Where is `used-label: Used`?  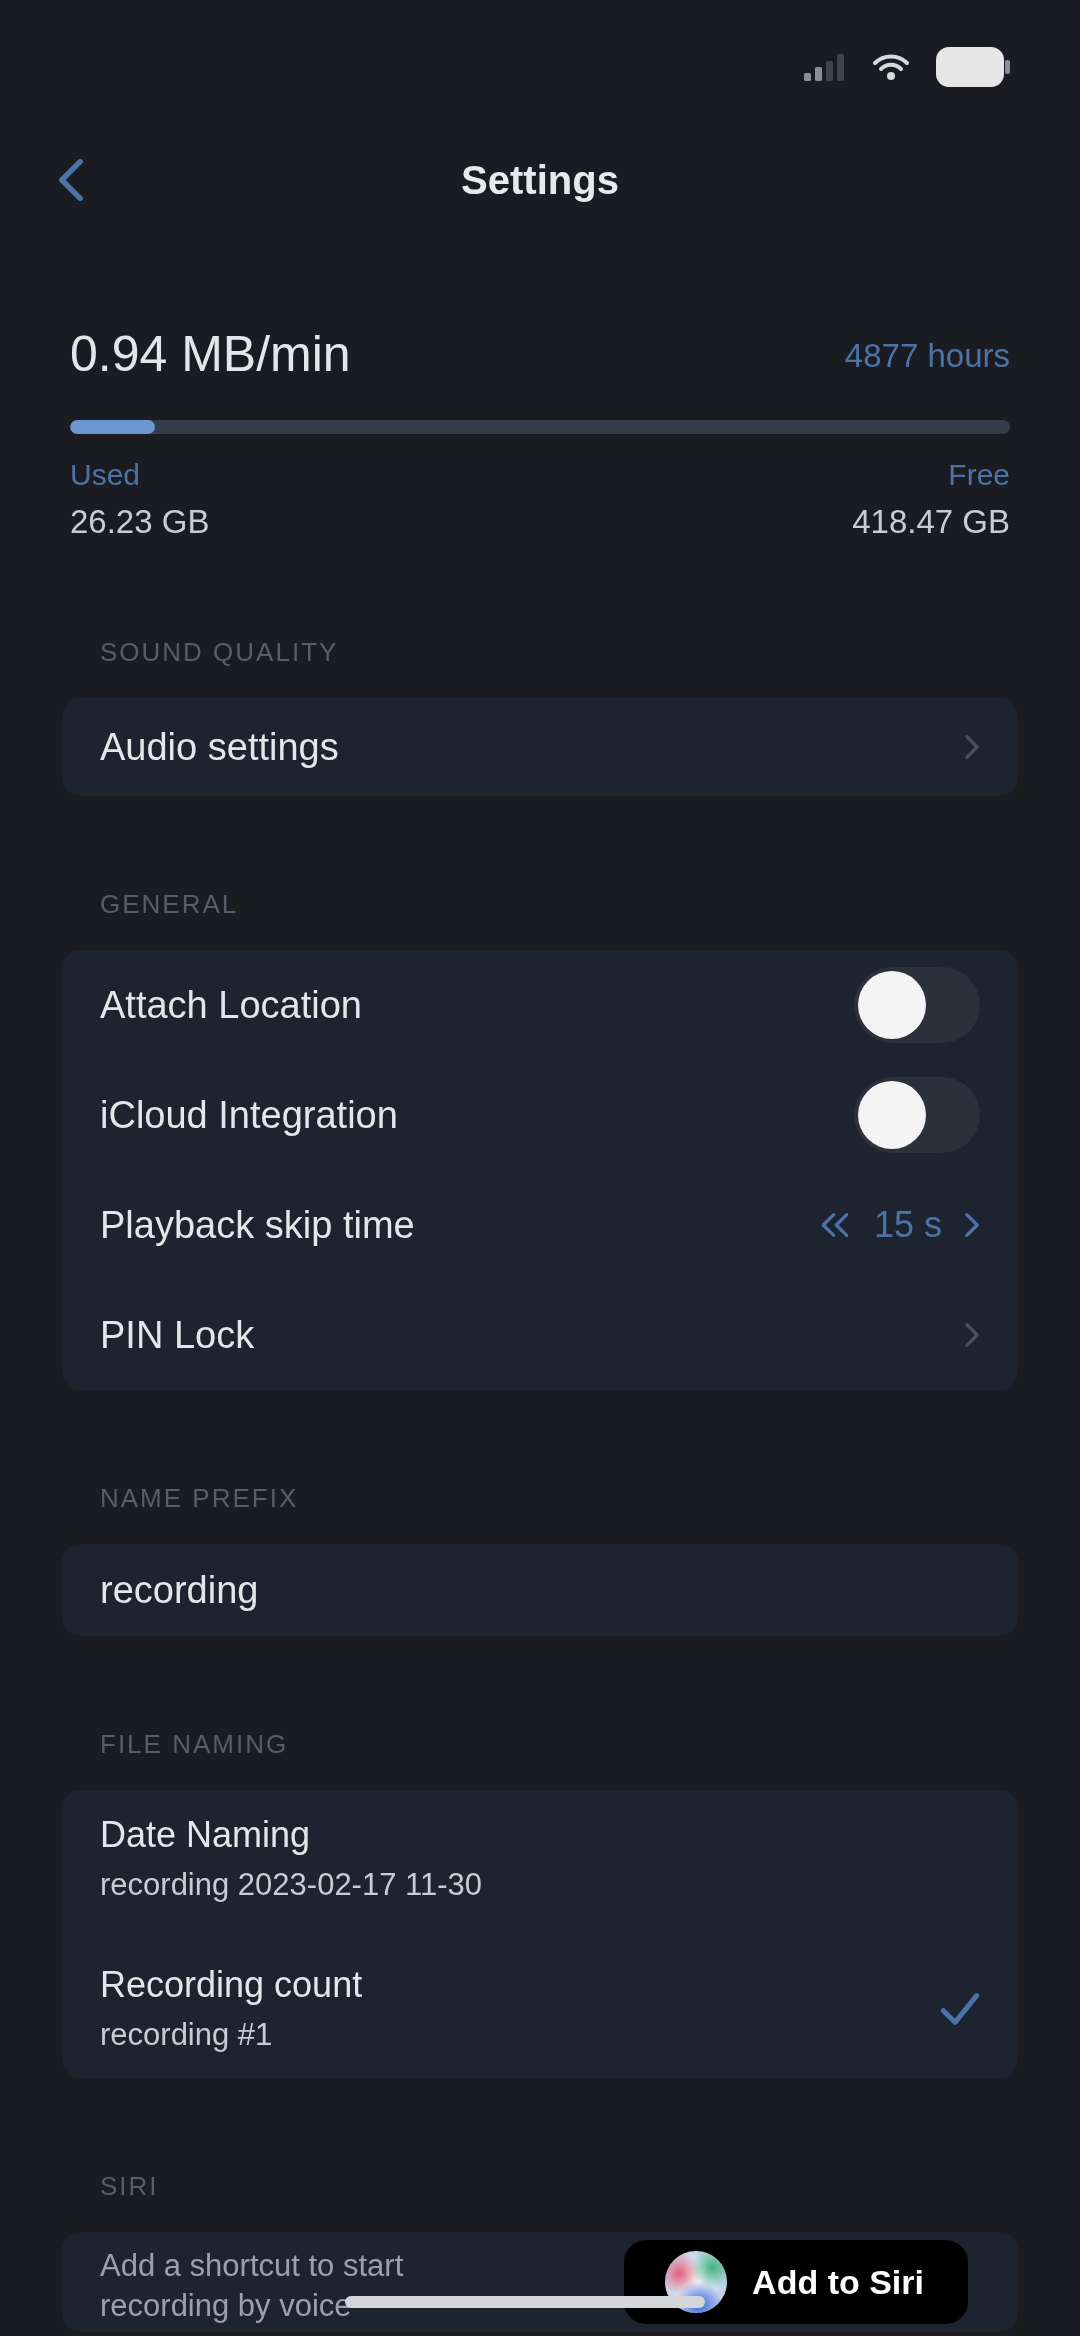 used-label: Used is located at coordinates (106, 475).